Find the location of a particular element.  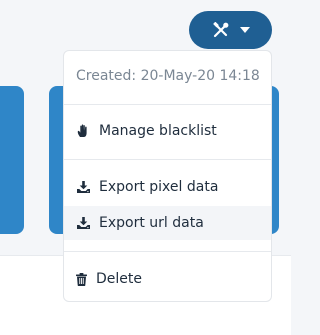

caret-down-icon is located at coordinates (244, 30).